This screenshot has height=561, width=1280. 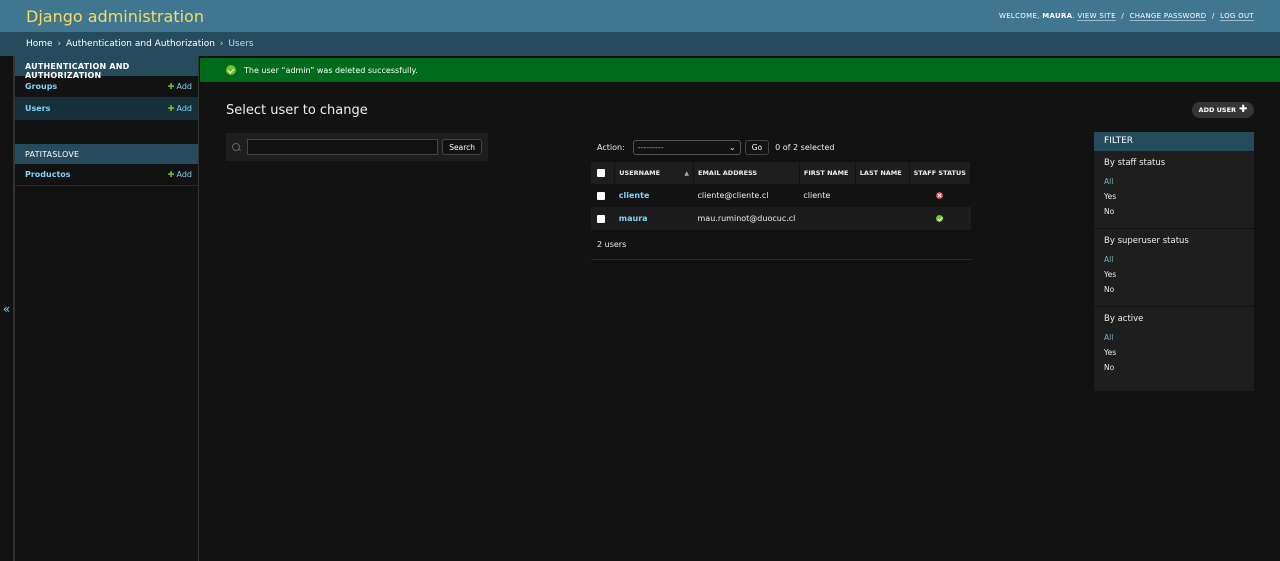 I want to click on sidebar-item-productos: Productos ✚ Add, so click(x=106, y=175).